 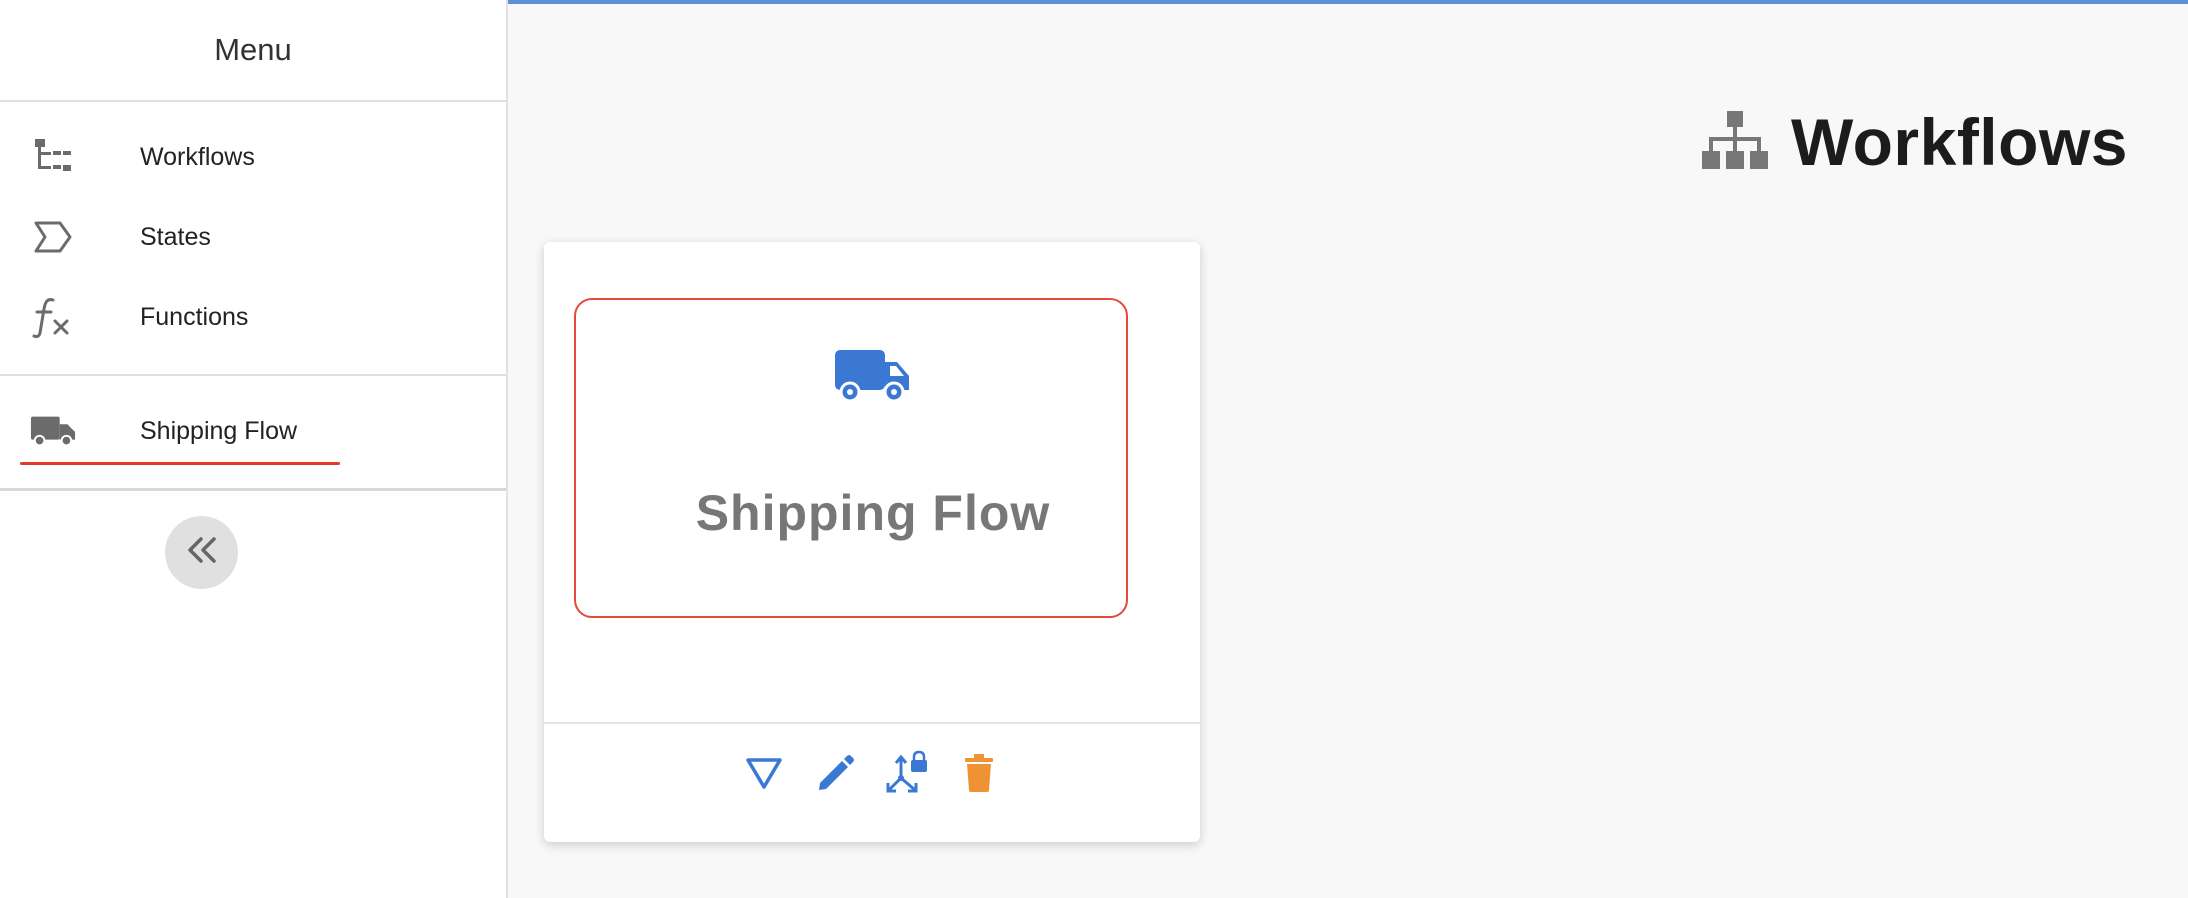 What do you see at coordinates (872, 723) in the screenshot?
I see `card-footer-divider` at bounding box center [872, 723].